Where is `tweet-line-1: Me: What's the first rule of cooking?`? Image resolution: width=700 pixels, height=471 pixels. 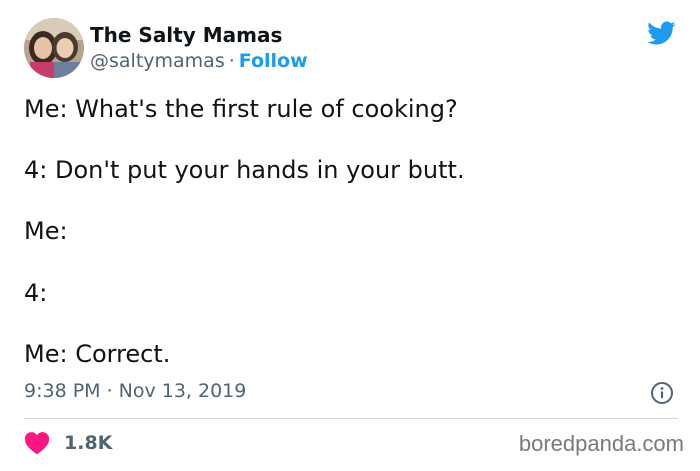 tweet-line-1: Me: What's the first rule of cooking? is located at coordinates (241, 109).